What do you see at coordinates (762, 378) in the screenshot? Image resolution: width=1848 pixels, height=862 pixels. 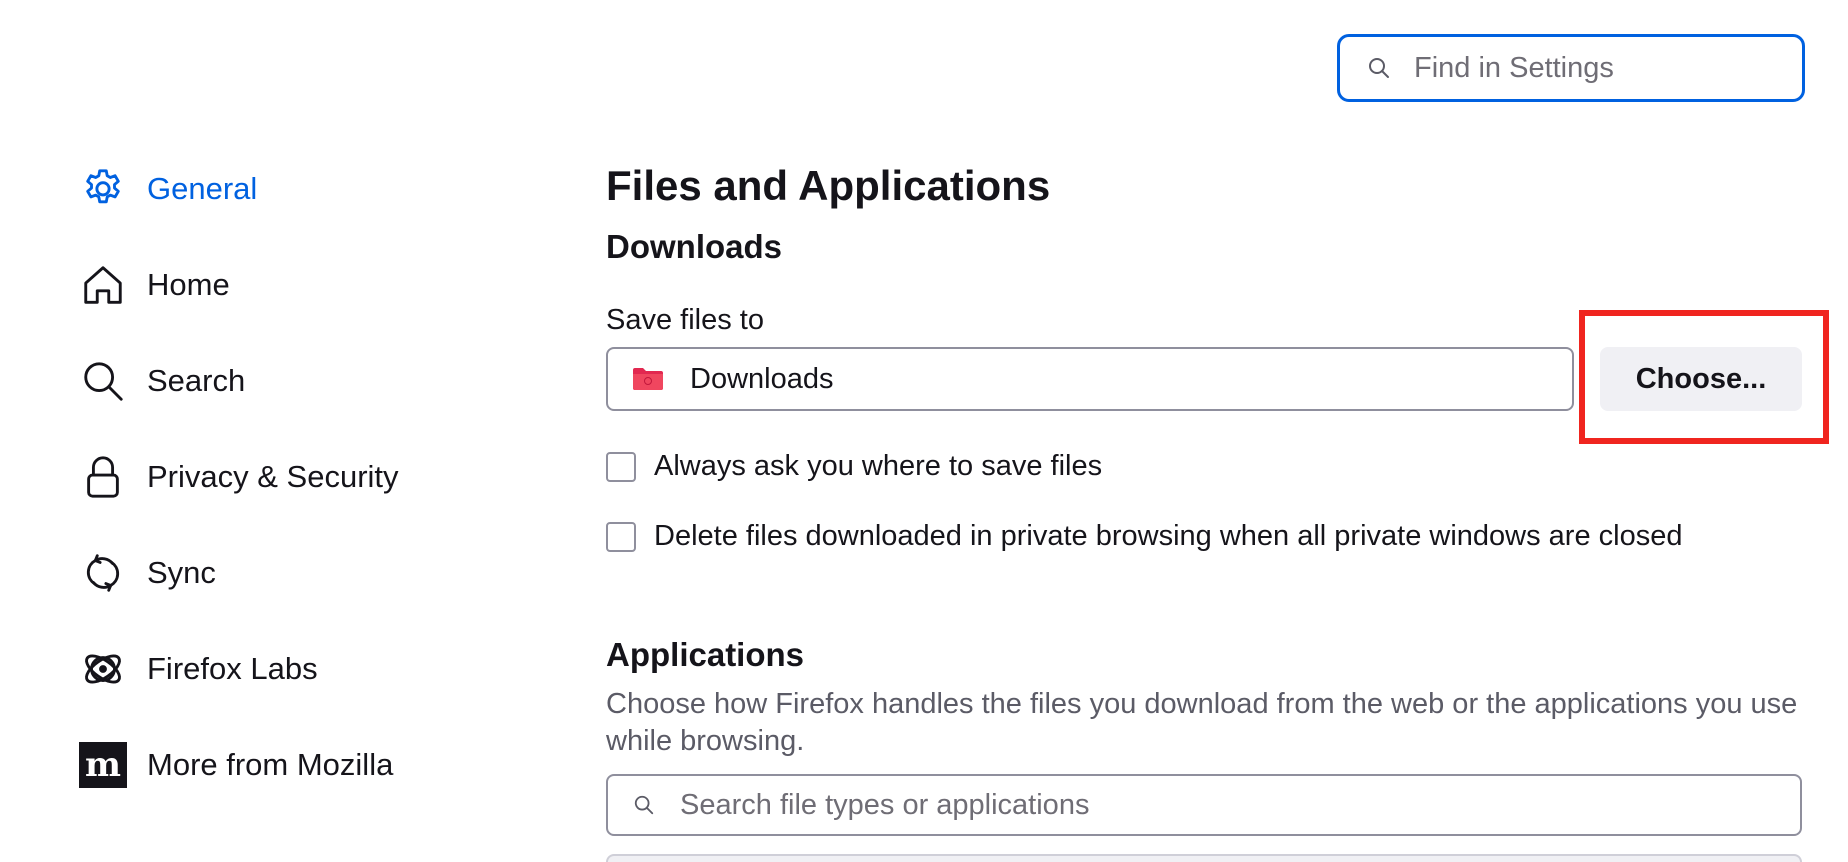 I see `download-folder-name: Downloads` at bounding box center [762, 378].